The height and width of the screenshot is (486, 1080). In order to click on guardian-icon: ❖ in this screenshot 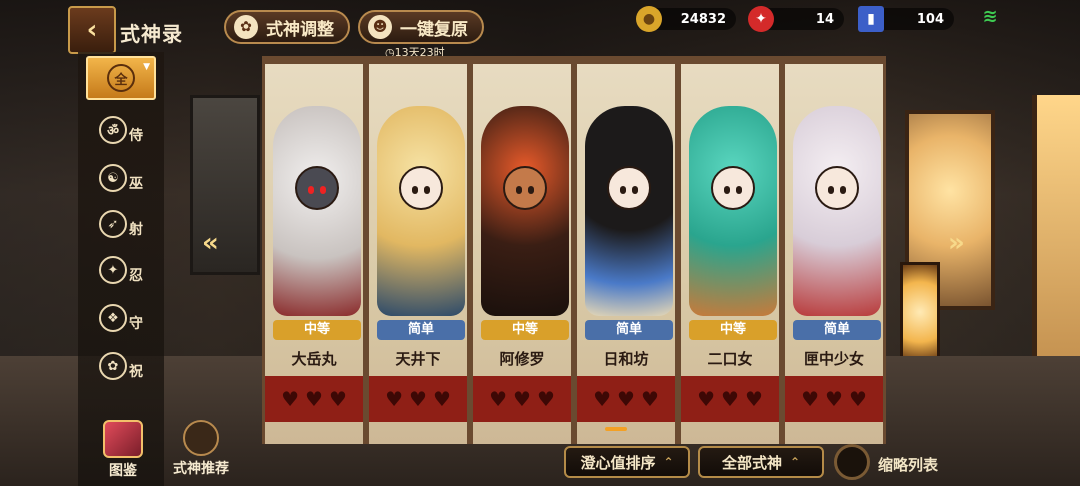, I will do `click(113, 318)`.